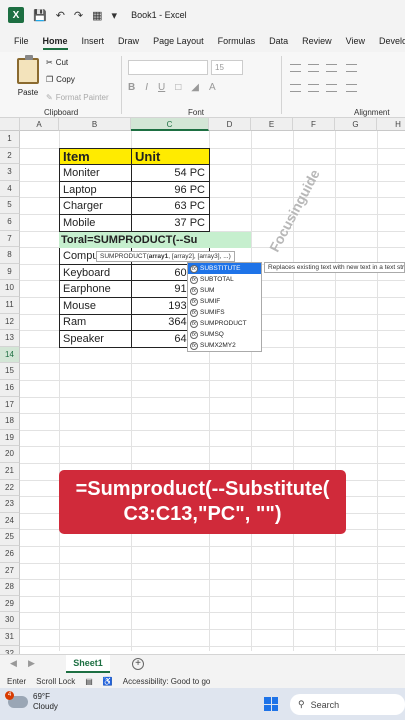  Describe the element at coordinates (391, 124) in the screenshot. I see `column-header-h: H` at that location.